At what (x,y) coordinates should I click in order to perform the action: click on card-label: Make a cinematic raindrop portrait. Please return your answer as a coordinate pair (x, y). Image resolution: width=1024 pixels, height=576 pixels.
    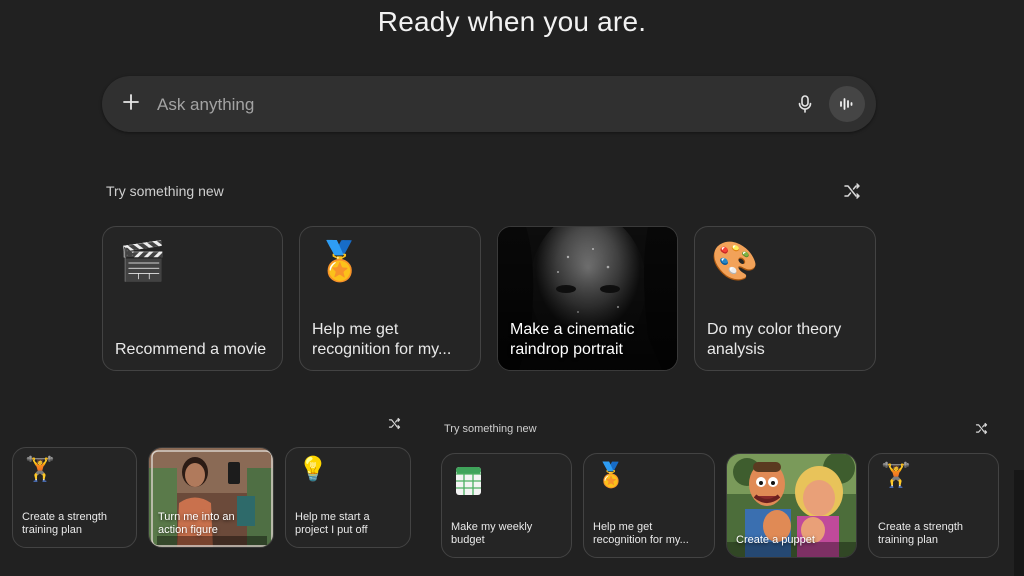
    Looking at the image, I should click on (572, 339).